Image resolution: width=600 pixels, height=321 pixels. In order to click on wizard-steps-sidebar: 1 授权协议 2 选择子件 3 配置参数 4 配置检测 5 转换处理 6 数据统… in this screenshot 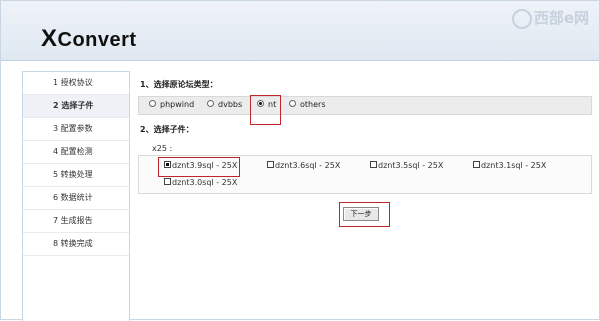, I will do `click(76, 196)`.